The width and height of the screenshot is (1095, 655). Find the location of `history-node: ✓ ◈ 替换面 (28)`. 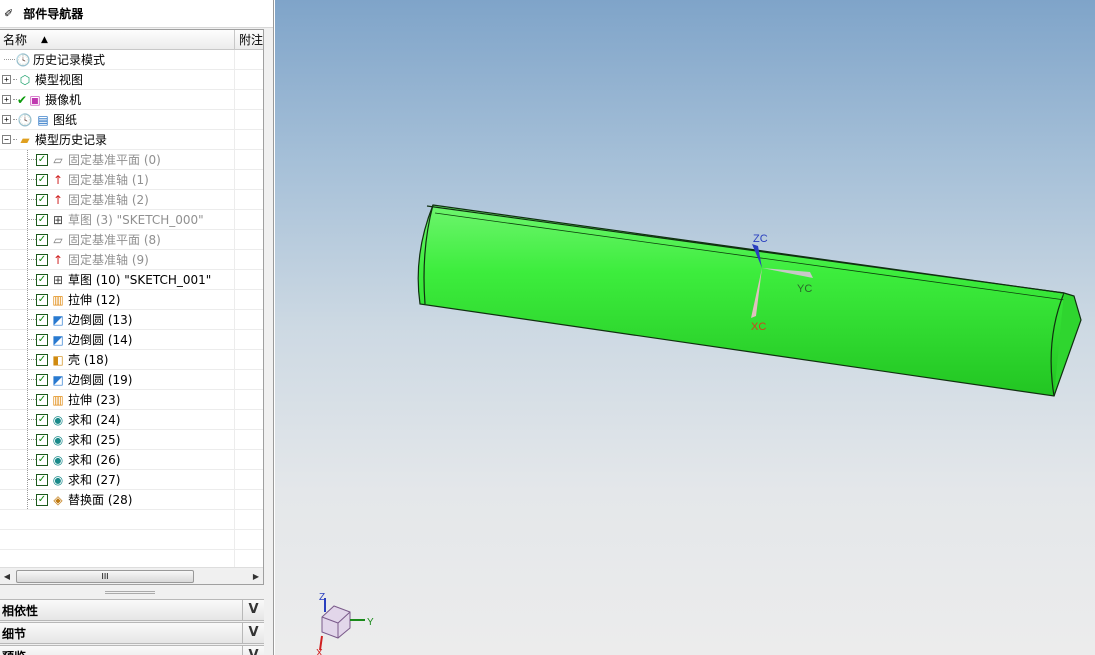

history-node: ✓ ◈ 替换面 (28) is located at coordinates (131, 500).